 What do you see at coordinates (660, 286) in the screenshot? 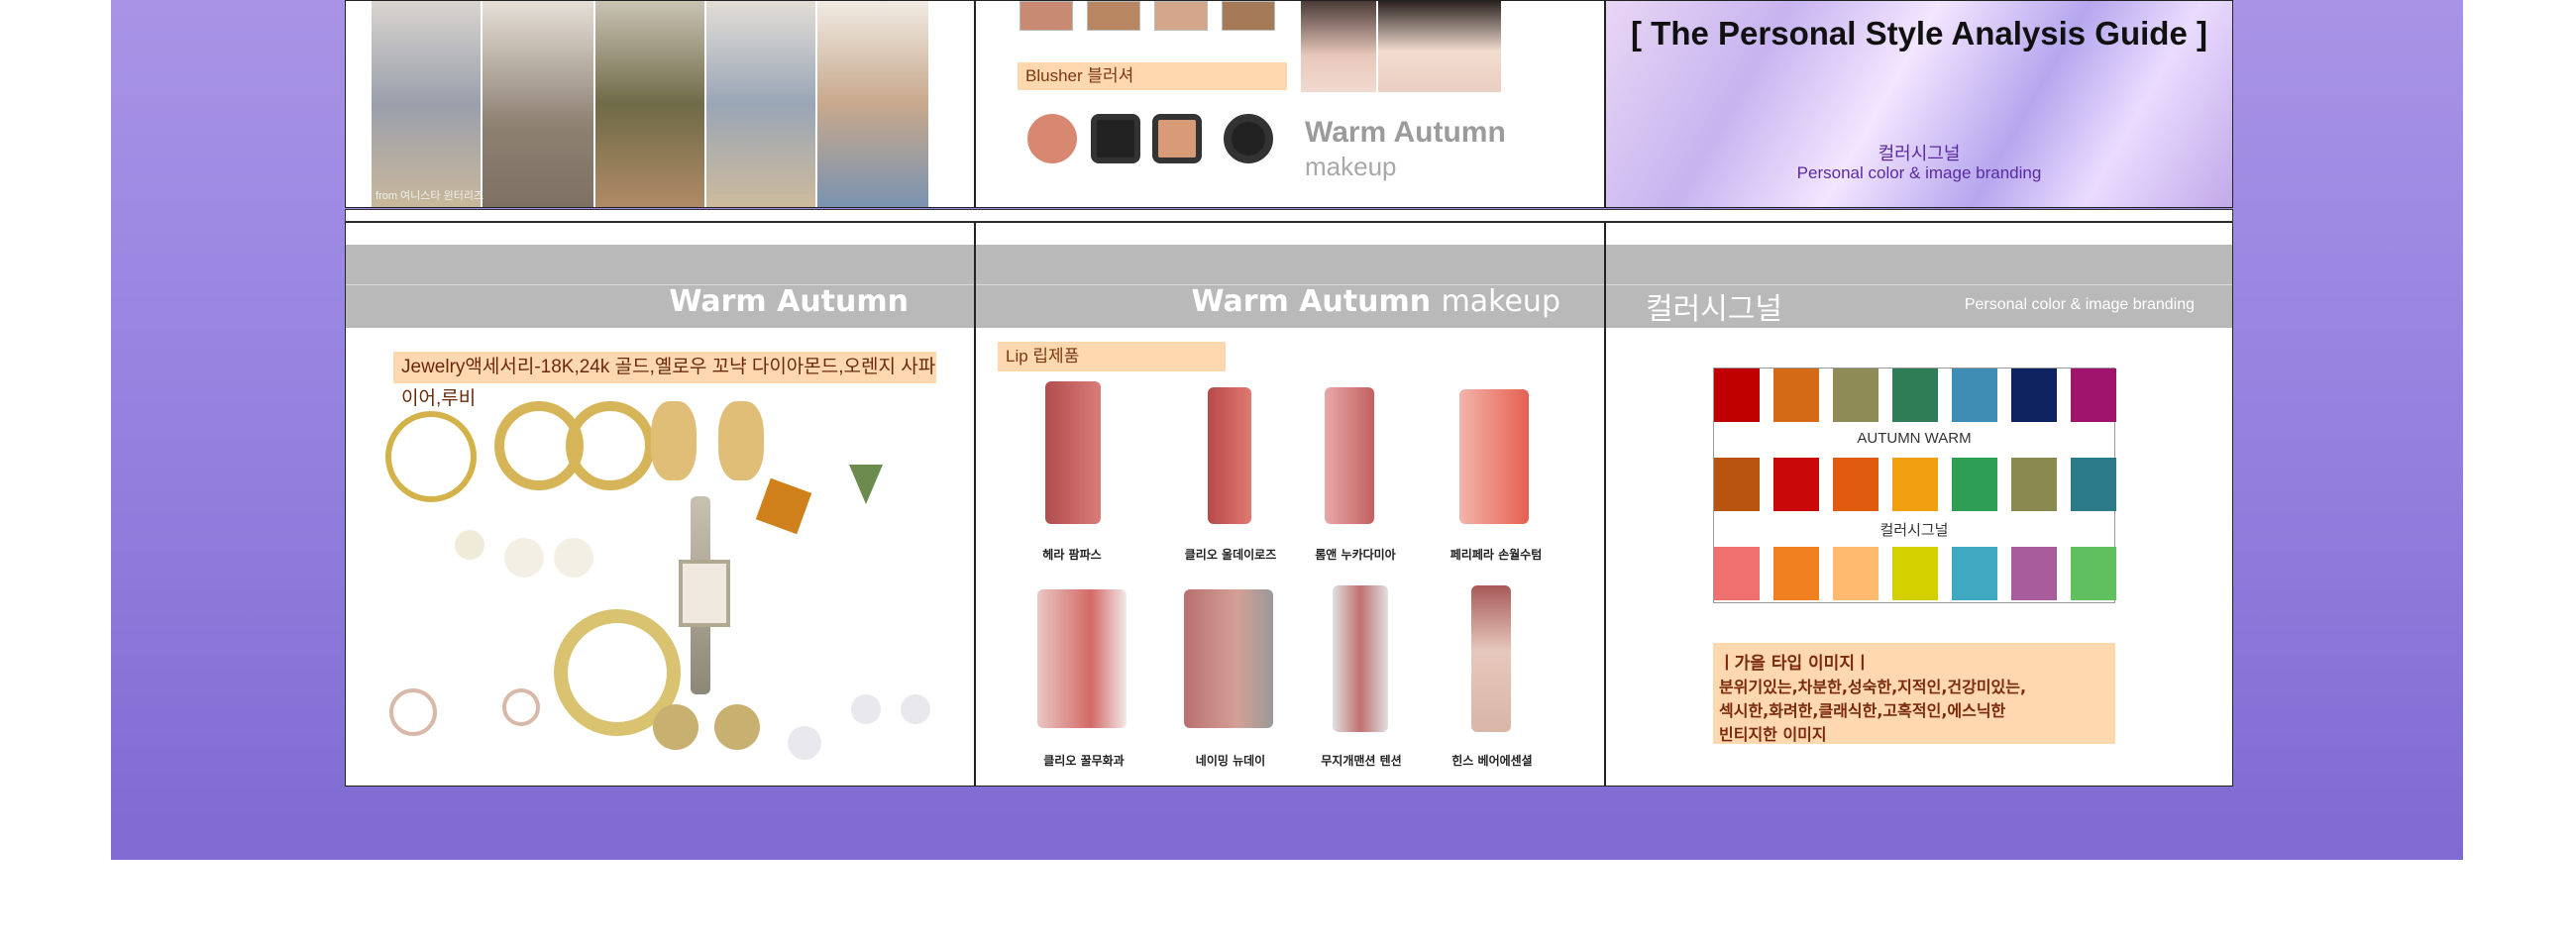
I see `panel-header: Warm Autumn` at bounding box center [660, 286].